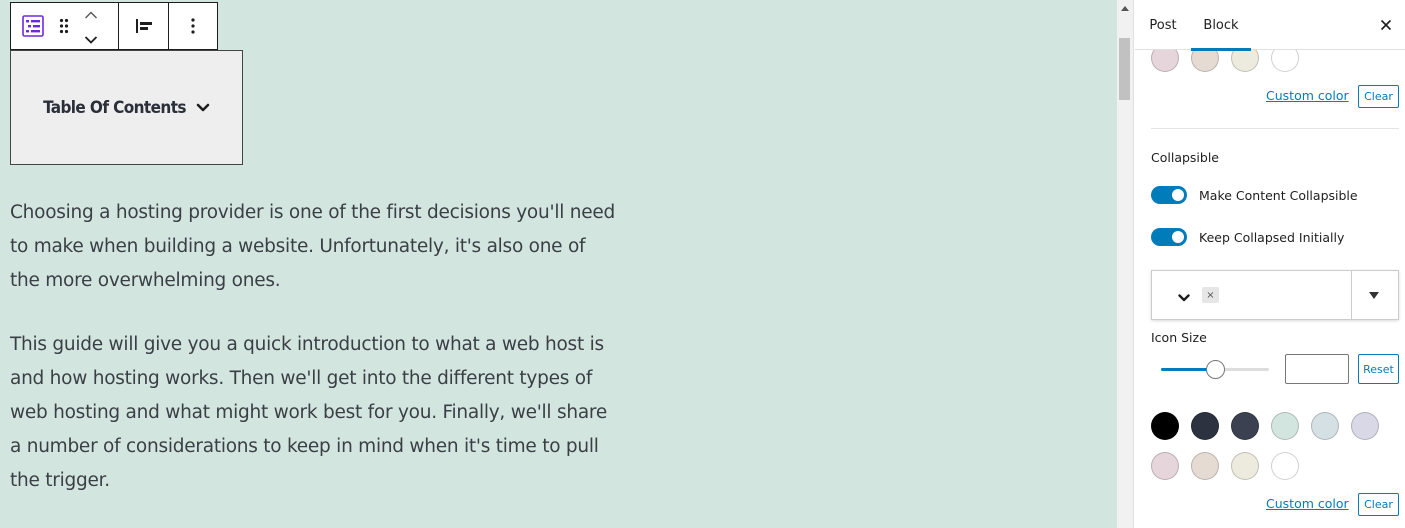  I want to click on scroll-thumb, so click(1124, 69).